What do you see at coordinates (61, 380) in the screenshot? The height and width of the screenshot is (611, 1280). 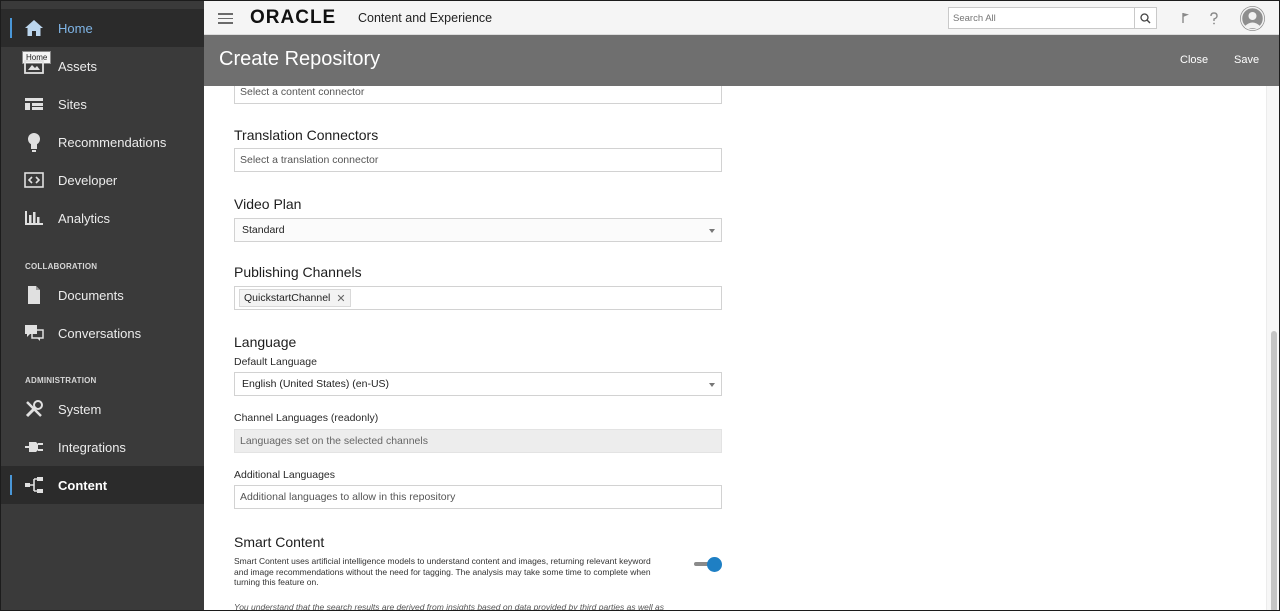 I see `section-heading-administration: ADMINISTRATION` at bounding box center [61, 380].